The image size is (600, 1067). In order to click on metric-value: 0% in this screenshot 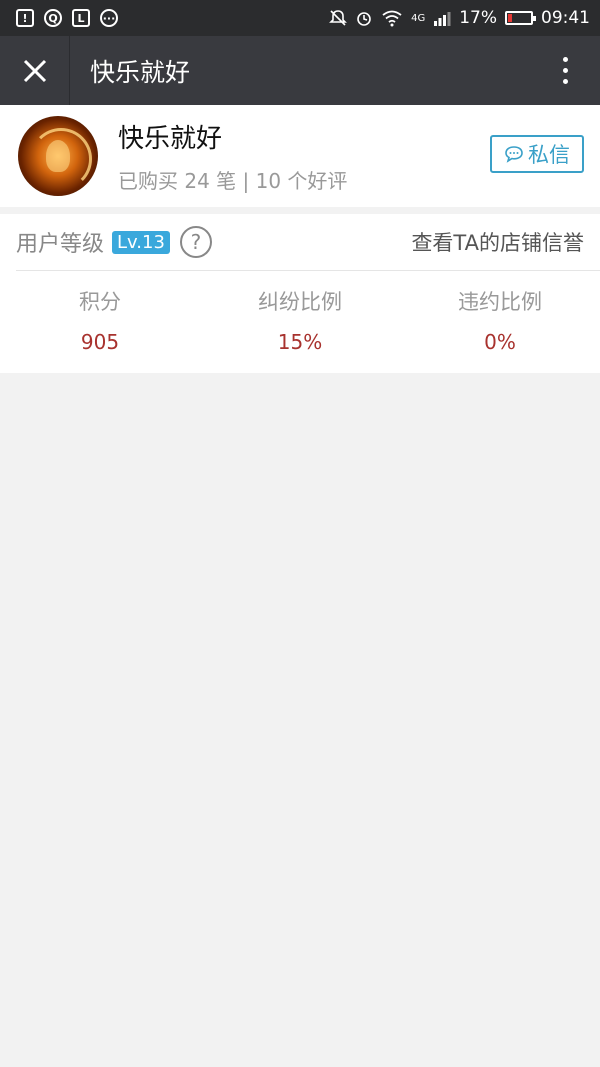, I will do `click(500, 342)`.